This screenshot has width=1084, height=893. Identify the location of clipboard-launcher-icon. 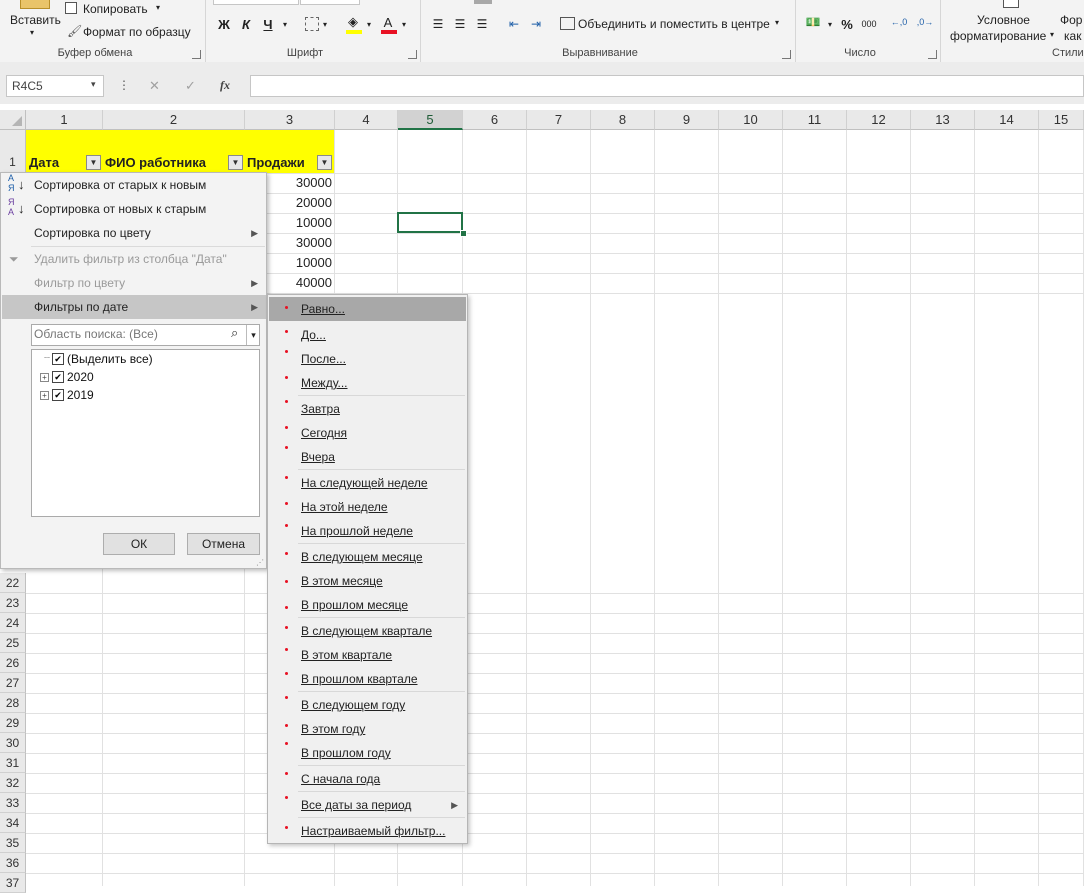
(196, 54).